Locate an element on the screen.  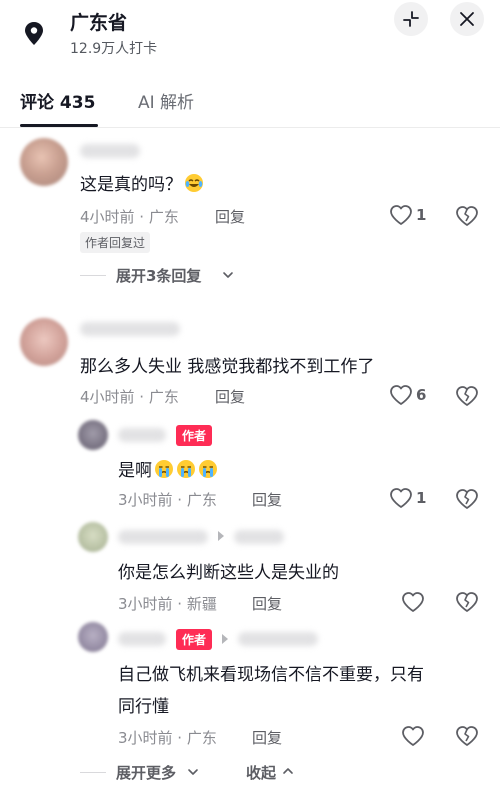
tab-comments: 评论 435 is located at coordinates (57, 100).